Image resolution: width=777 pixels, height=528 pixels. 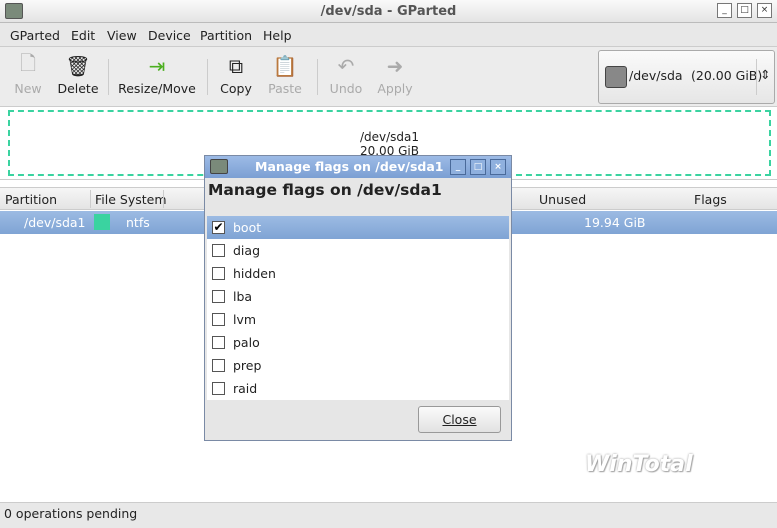 What do you see at coordinates (83, 35) in the screenshot?
I see `menu-edit: Edit` at bounding box center [83, 35].